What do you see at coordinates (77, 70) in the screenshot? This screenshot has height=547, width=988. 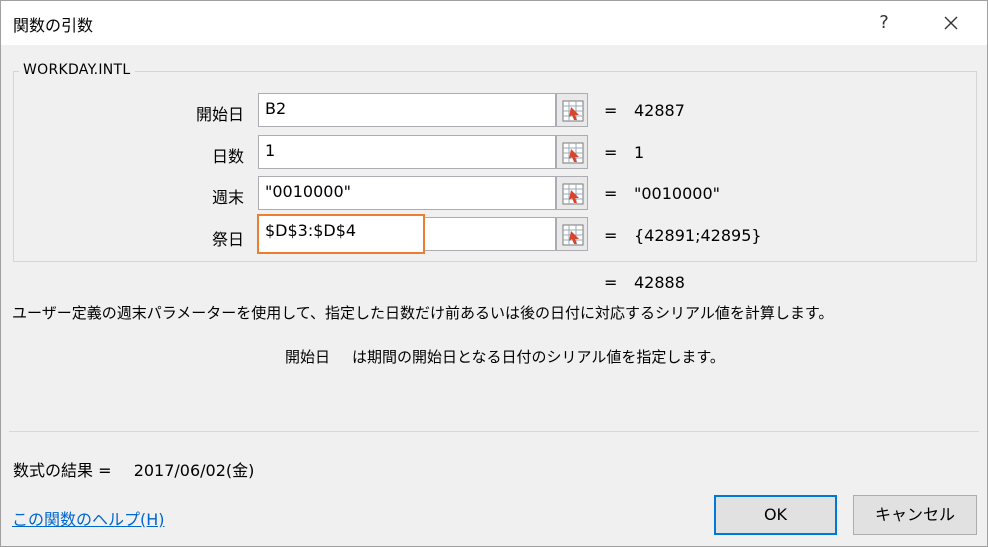 I see `function-name: WORKDAY.INTL` at bounding box center [77, 70].